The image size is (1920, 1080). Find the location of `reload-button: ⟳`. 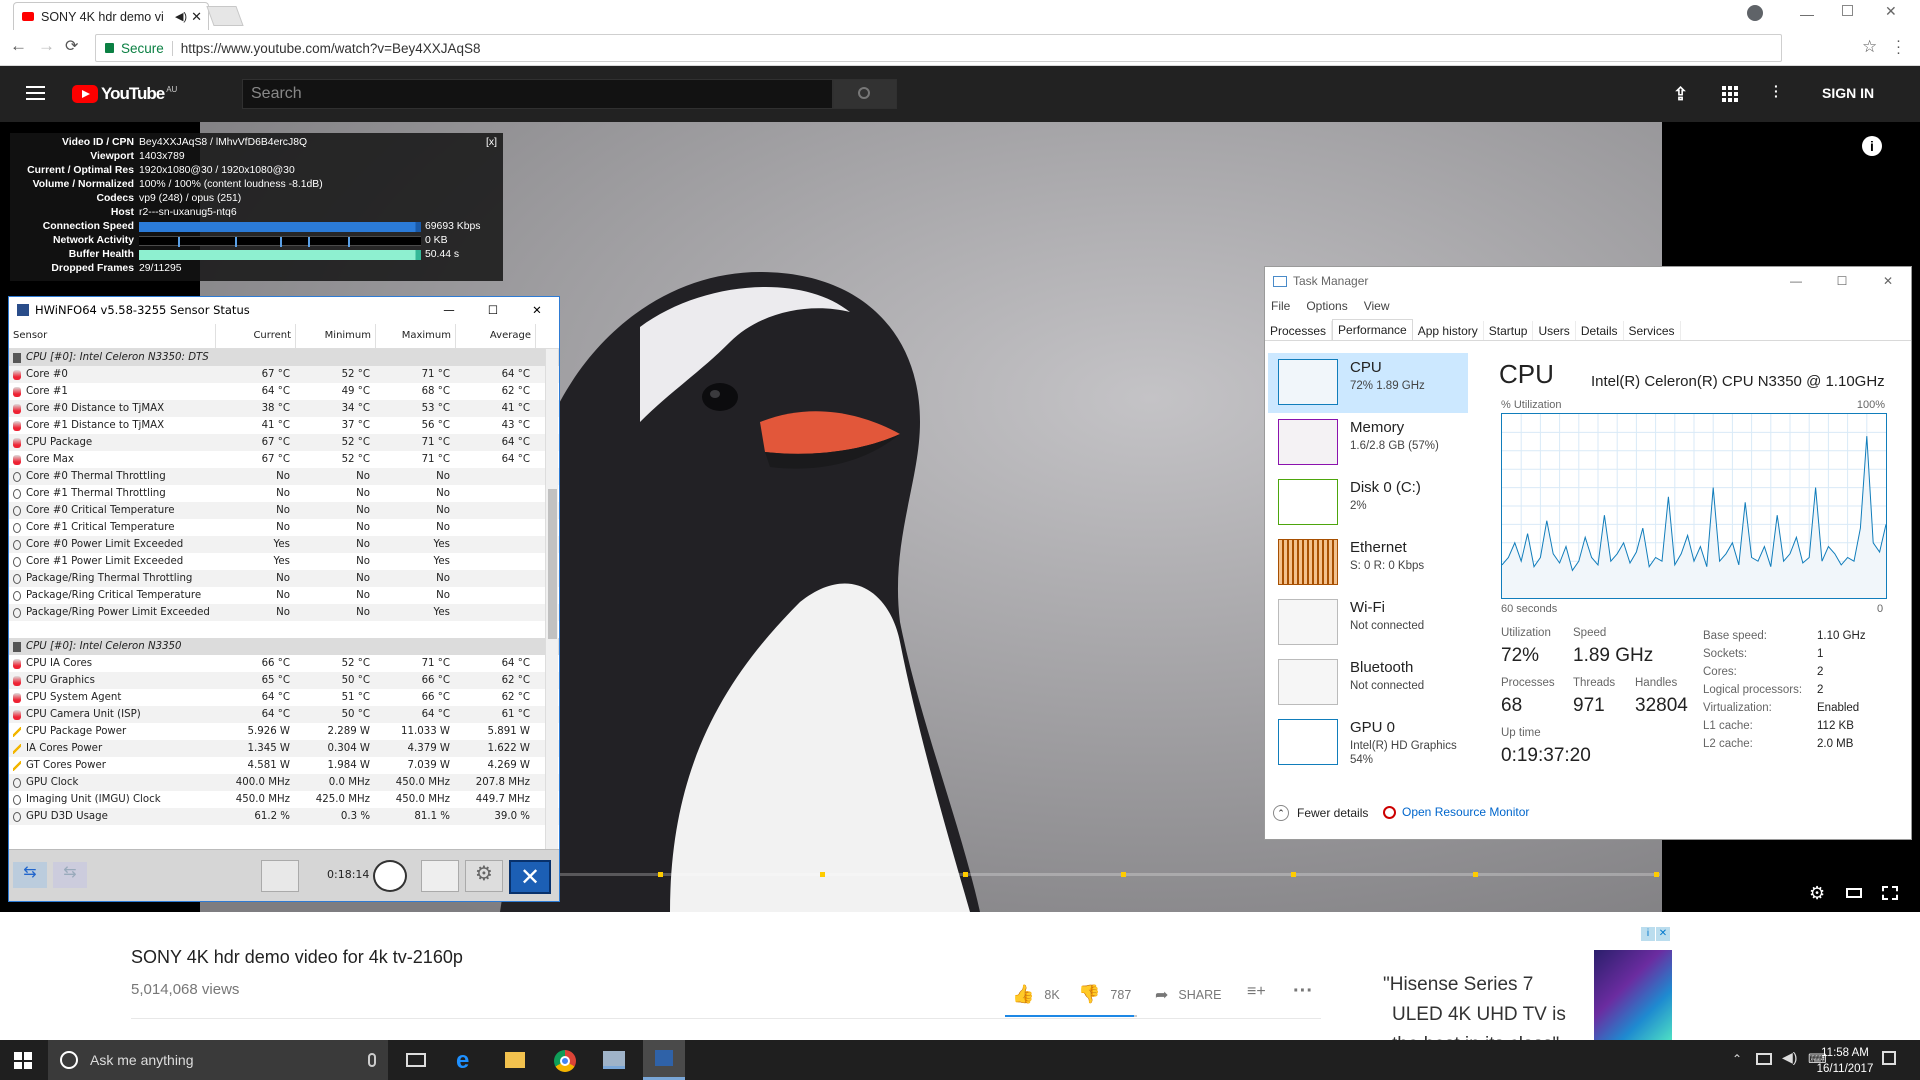

reload-button: ⟳ is located at coordinates (71, 46).